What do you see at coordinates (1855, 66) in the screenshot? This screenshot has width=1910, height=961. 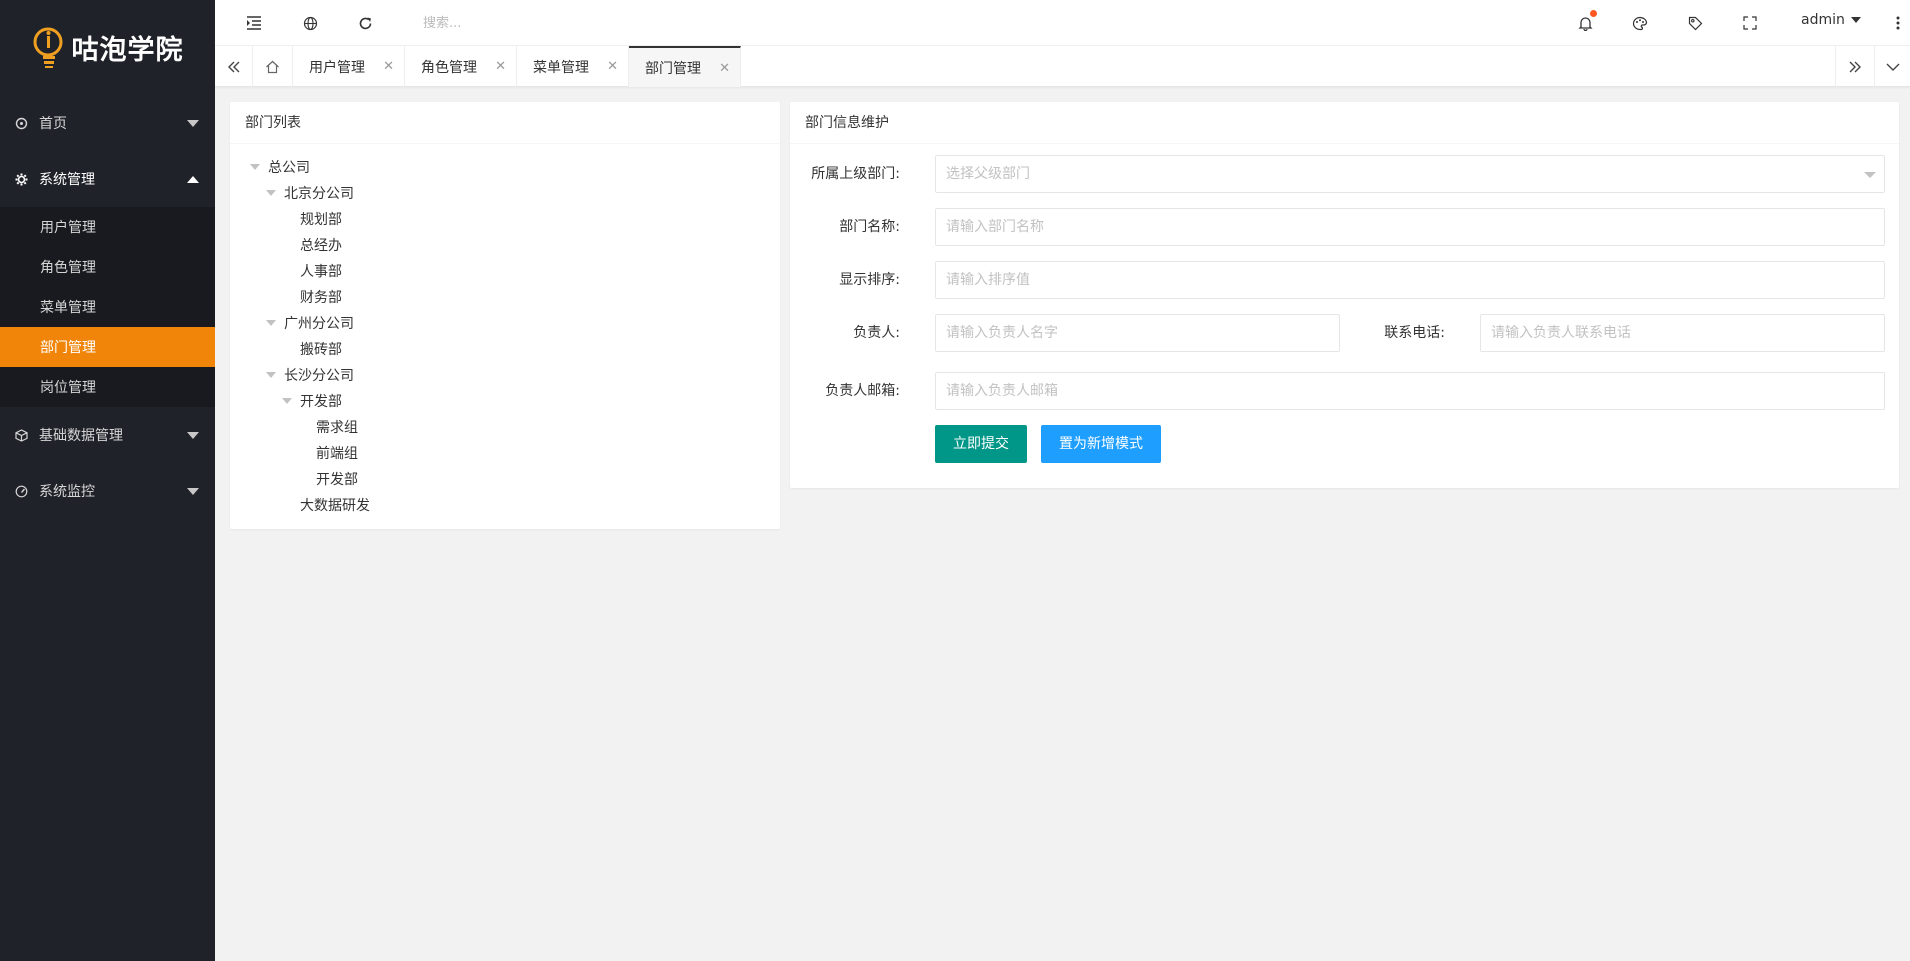 I see `tabs-scroll-right-icon` at bounding box center [1855, 66].